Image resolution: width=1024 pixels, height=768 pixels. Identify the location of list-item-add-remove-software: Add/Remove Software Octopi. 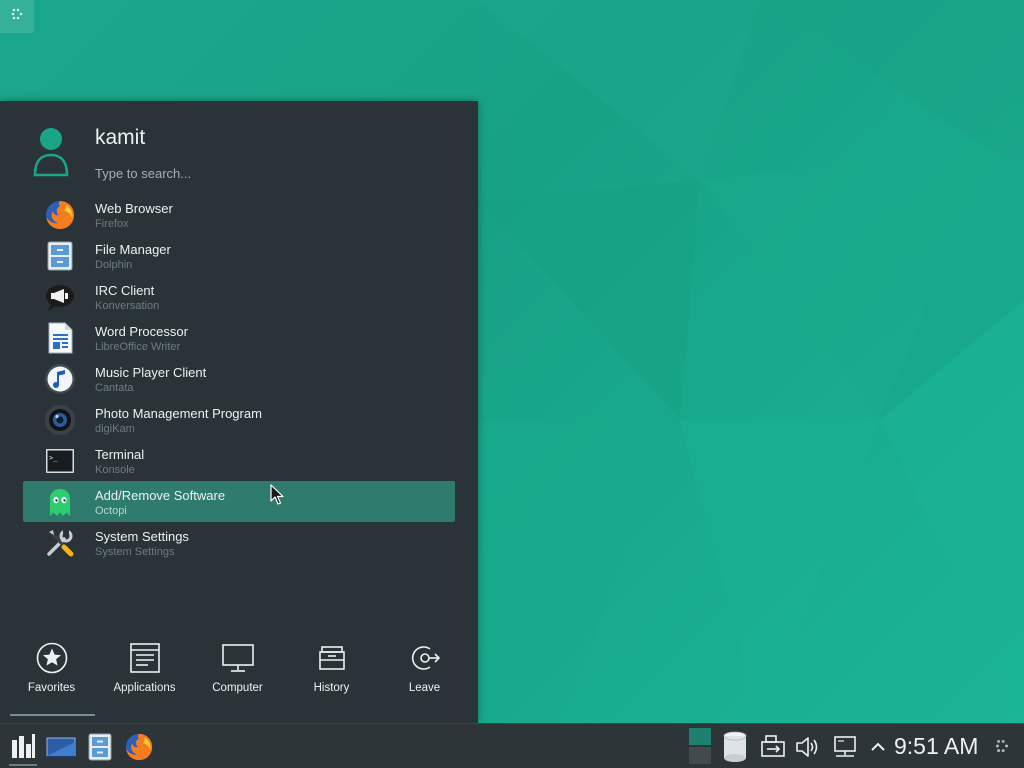
(239, 501).